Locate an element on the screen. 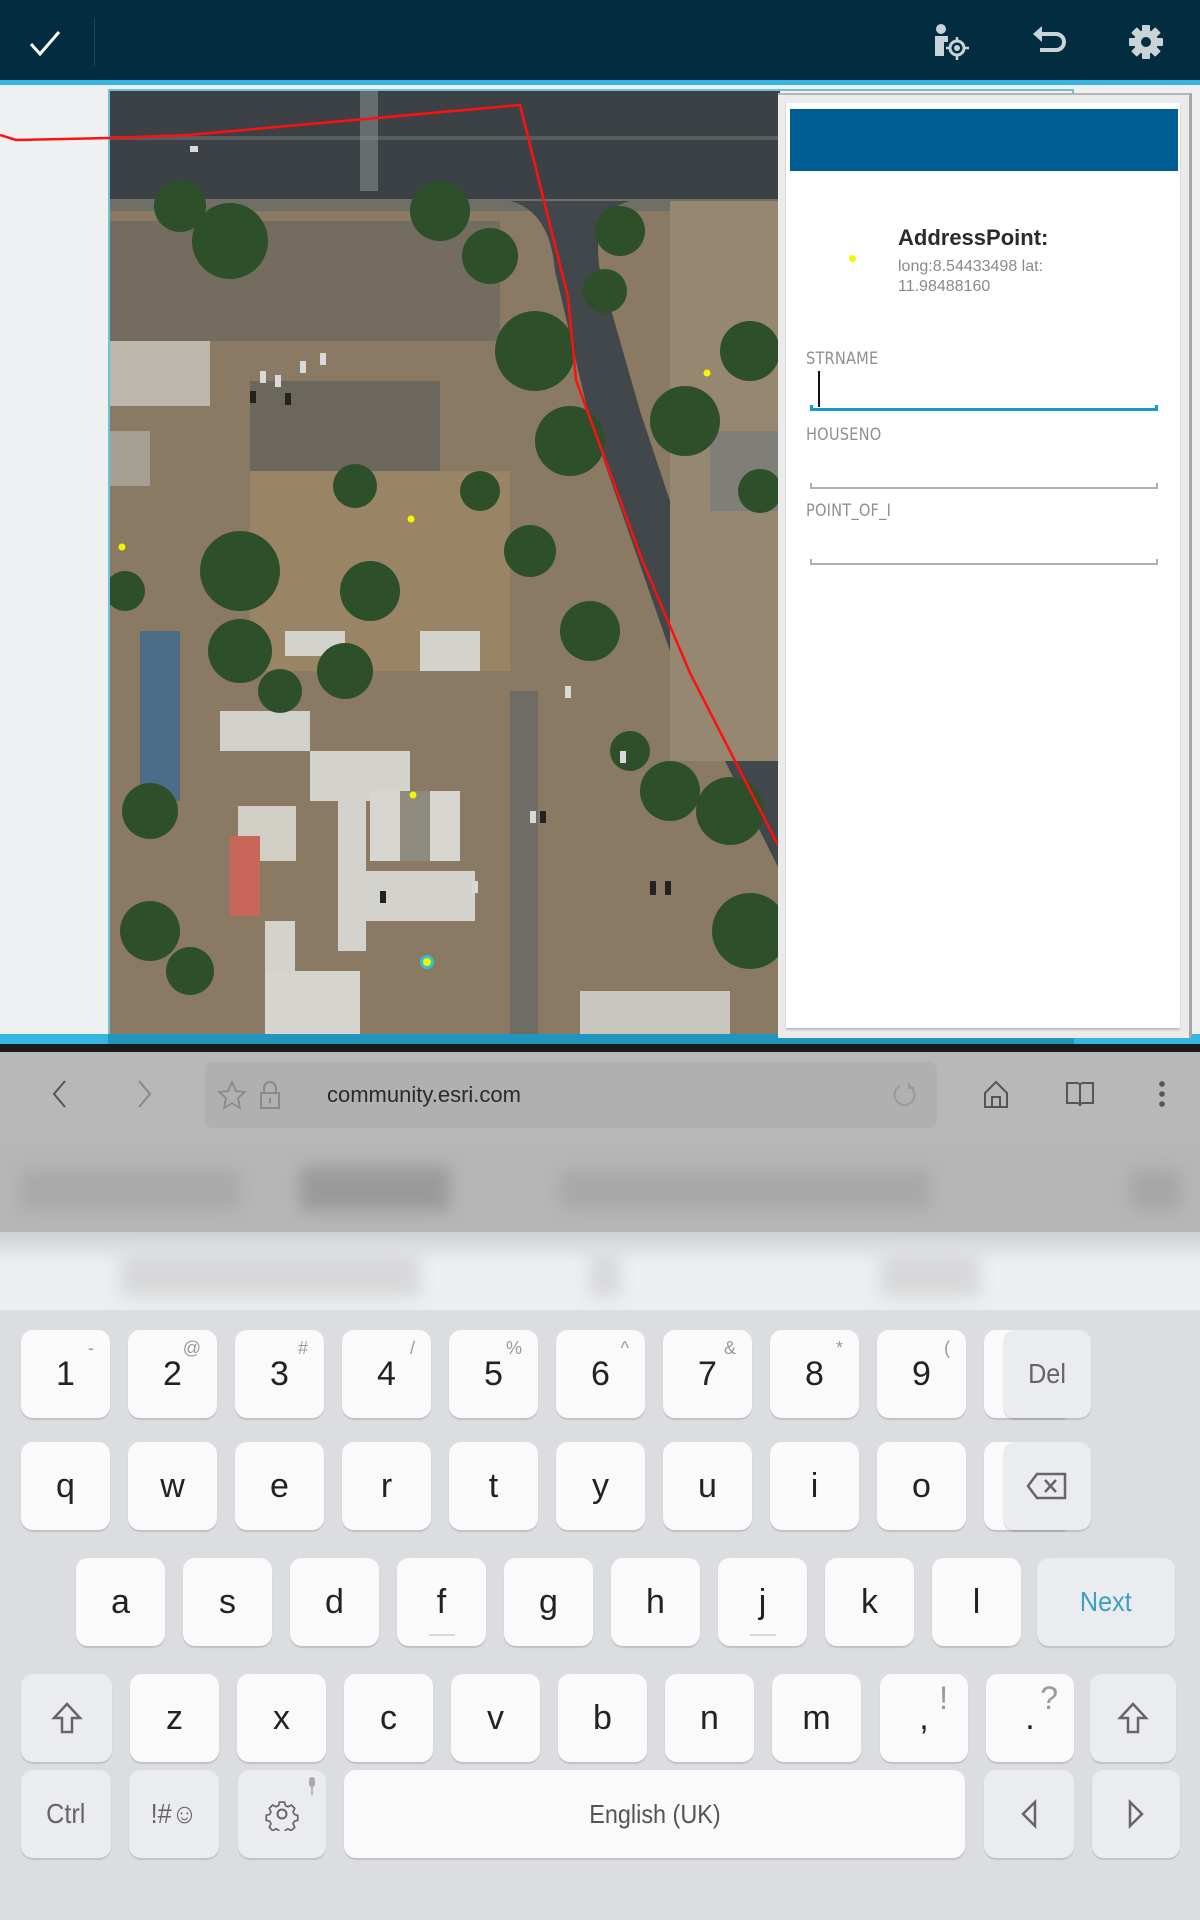 This screenshot has width=1200, height=1920. key-x: x is located at coordinates (281, 1718).